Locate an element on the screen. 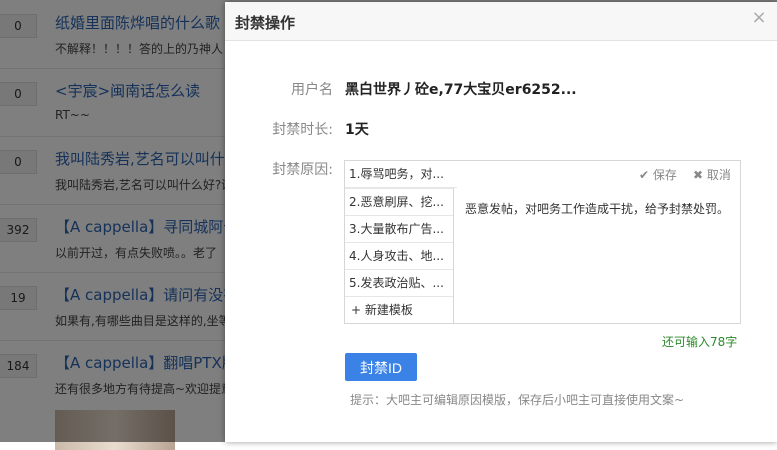 This screenshot has width=777, height=450. dialog-header: 封禁操作 × is located at coordinates (501, 21).